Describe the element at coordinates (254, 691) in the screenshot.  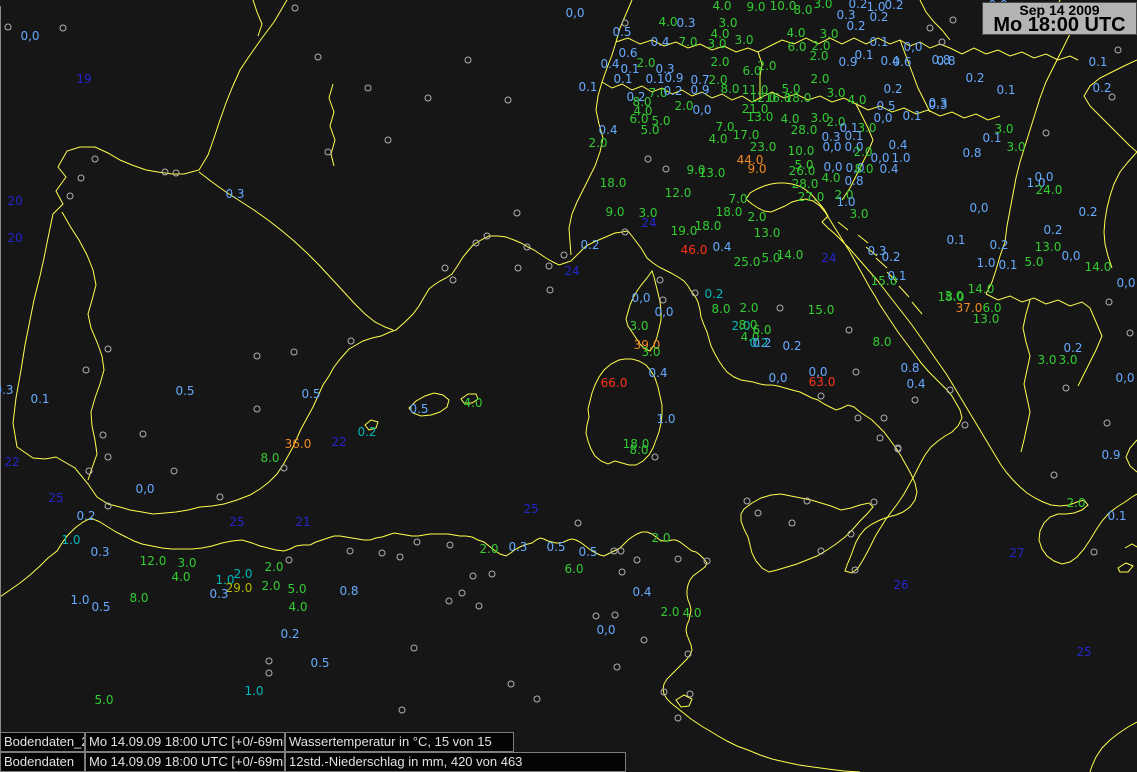
I see `station-value: 1.0` at that location.